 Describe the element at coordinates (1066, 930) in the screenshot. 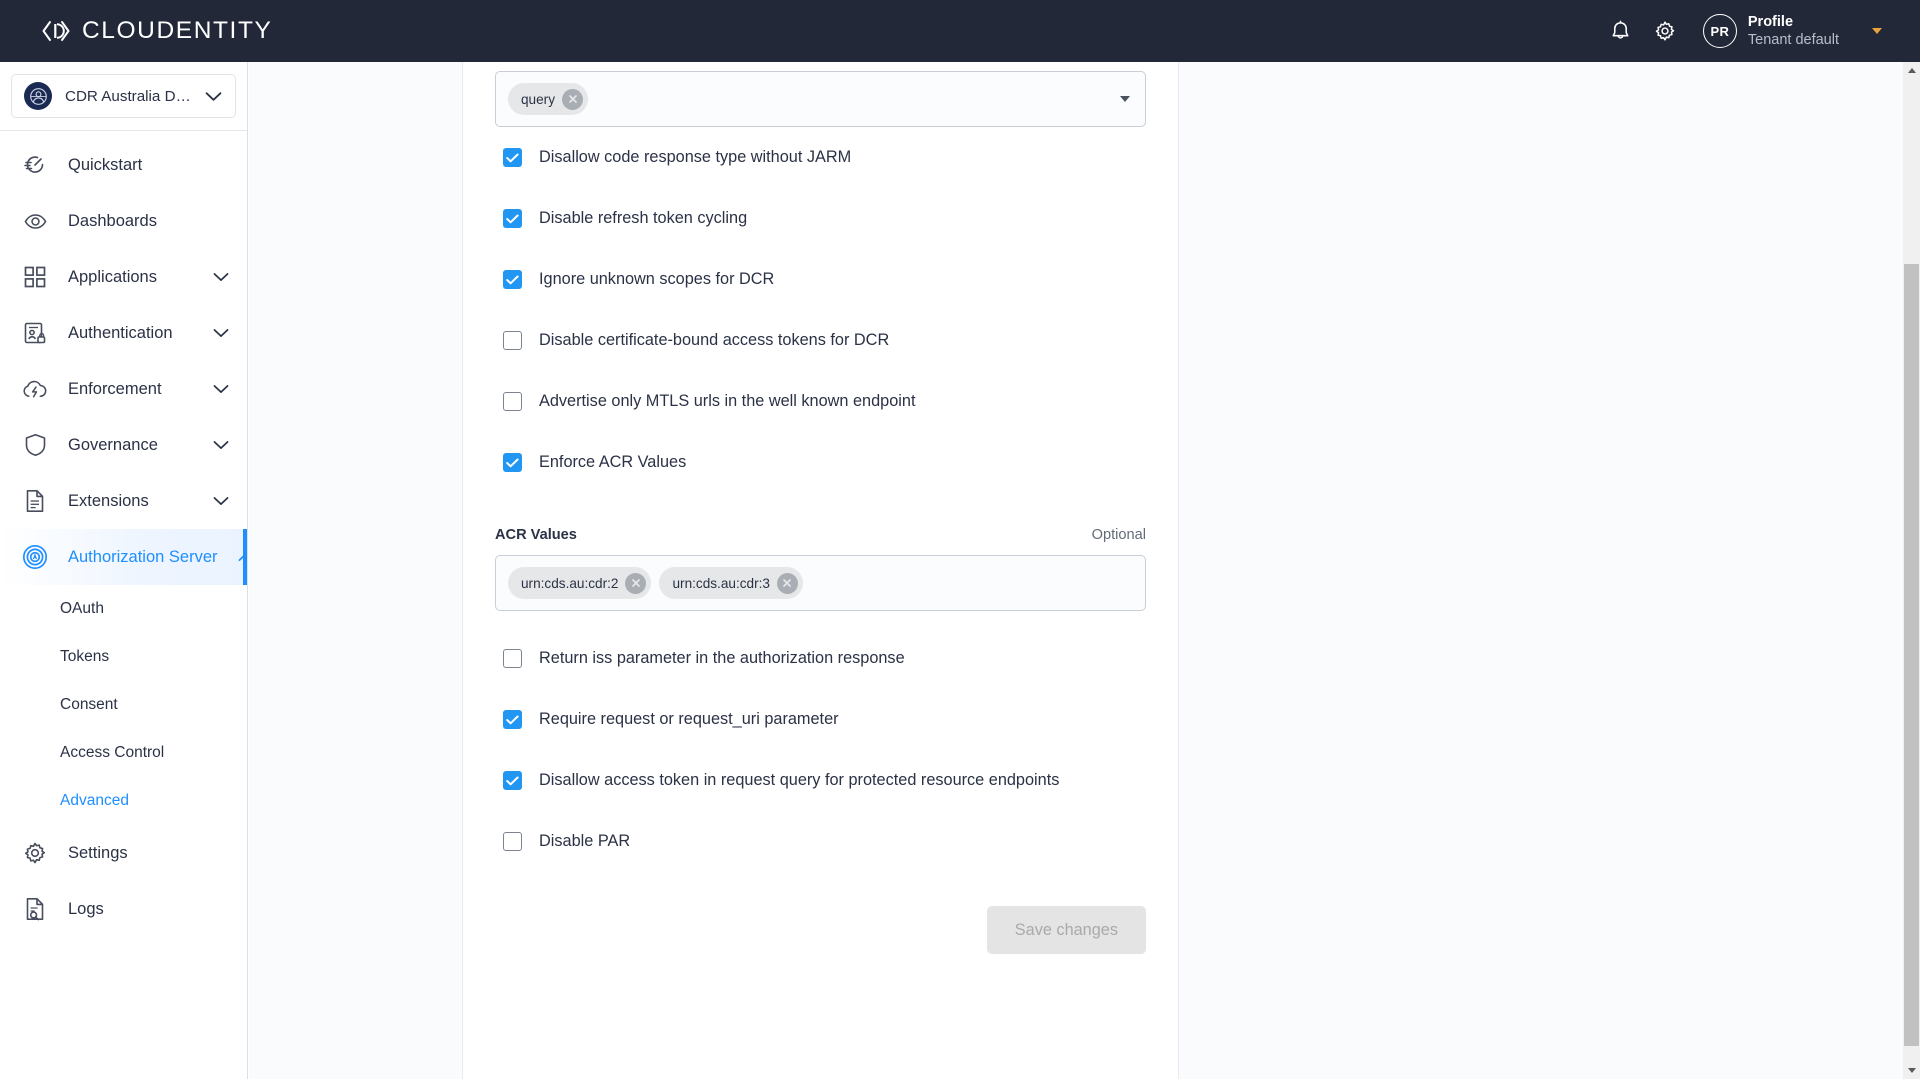

I see `save-changes-button: Save changes` at that location.